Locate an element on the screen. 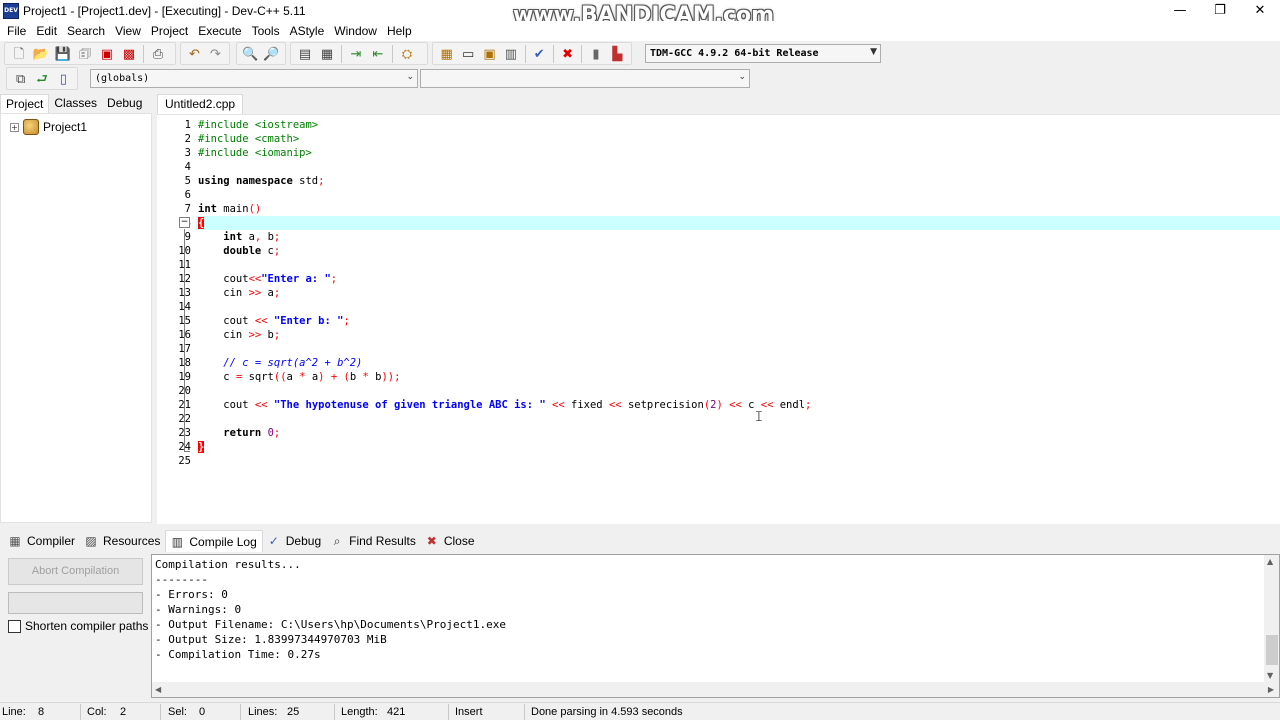 The height and width of the screenshot is (720, 1280). print-icon: ⎙ is located at coordinates (158, 54).